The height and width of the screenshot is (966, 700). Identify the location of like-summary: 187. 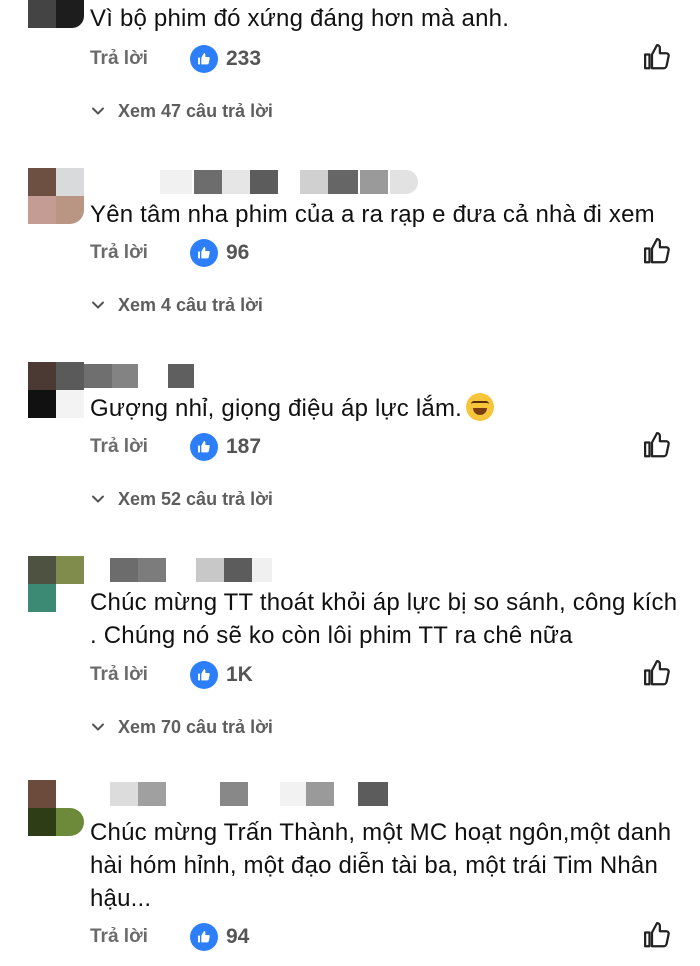
(225, 447).